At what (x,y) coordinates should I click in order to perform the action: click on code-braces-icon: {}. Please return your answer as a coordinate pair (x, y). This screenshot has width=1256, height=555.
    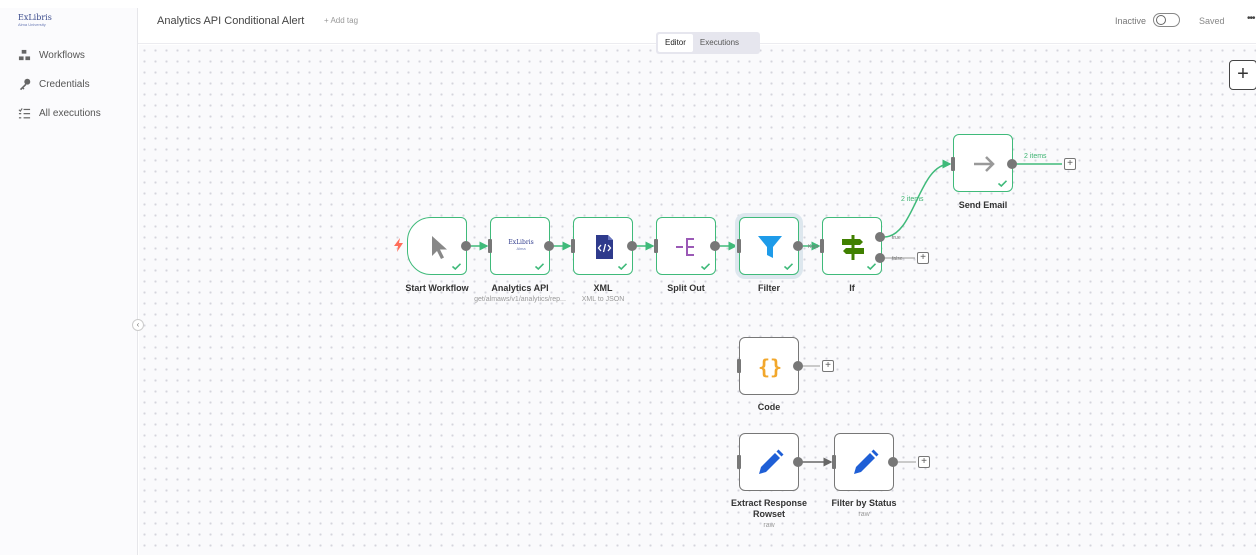
    Looking at the image, I should click on (770, 367).